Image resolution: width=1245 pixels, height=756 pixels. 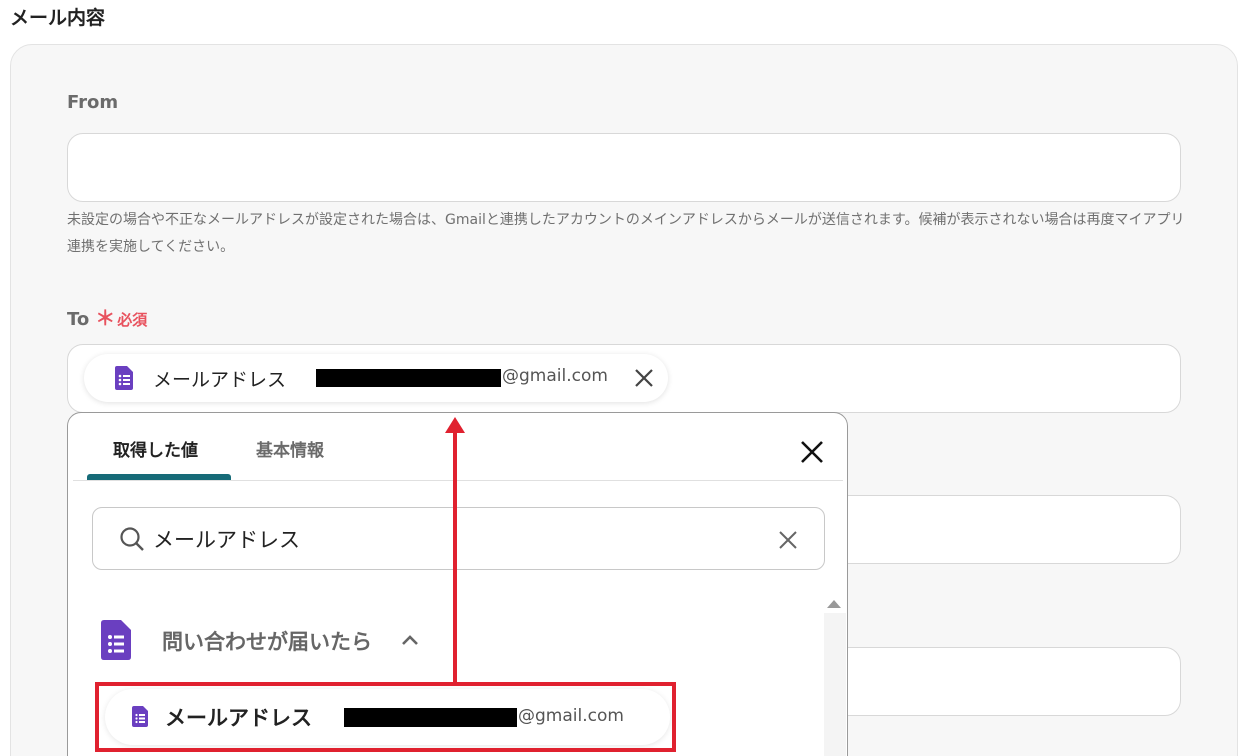 What do you see at coordinates (408, 378) in the screenshot?
I see `redacted-text` at bounding box center [408, 378].